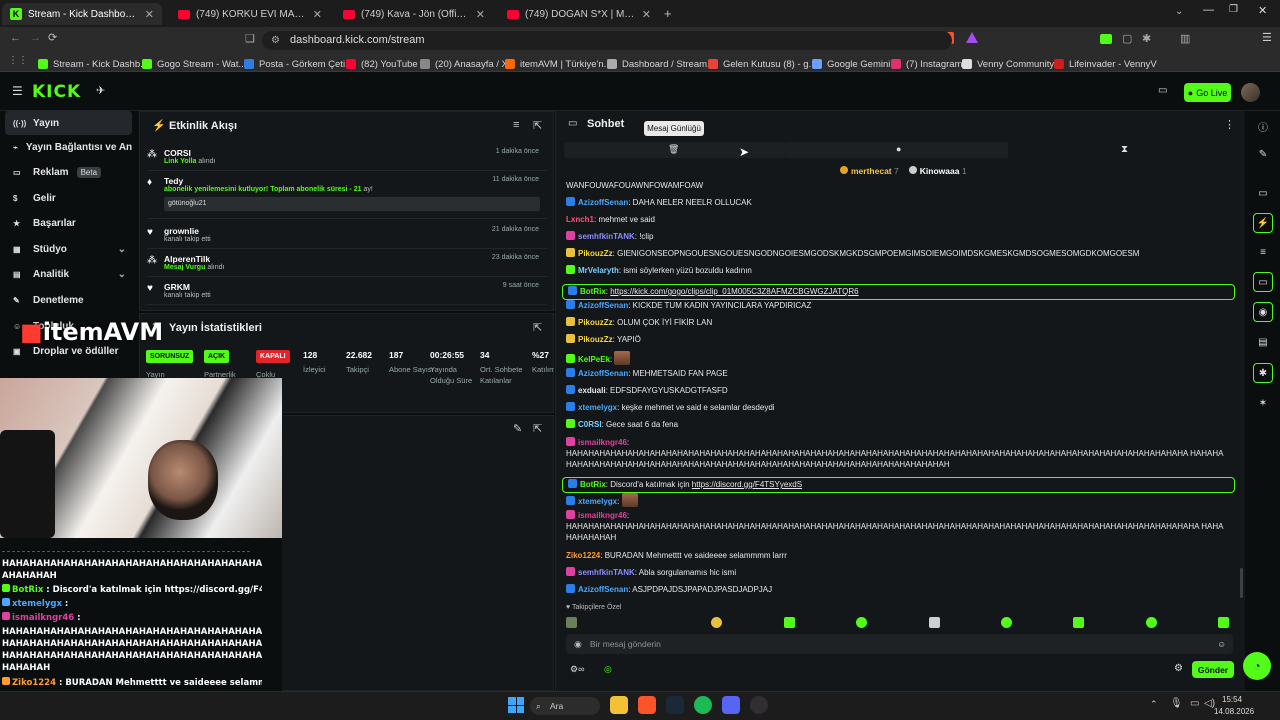  What do you see at coordinates (464, 64) in the screenshot?
I see `bookmark-item: (20) Anasayfa / X` at bounding box center [464, 64].